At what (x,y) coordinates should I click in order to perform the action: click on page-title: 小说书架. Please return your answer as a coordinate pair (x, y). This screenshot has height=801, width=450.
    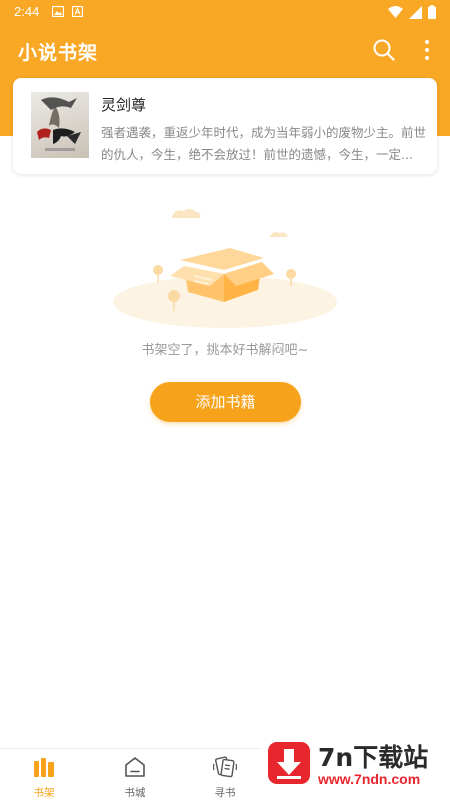
    Looking at the image, I should click on (58, 53).